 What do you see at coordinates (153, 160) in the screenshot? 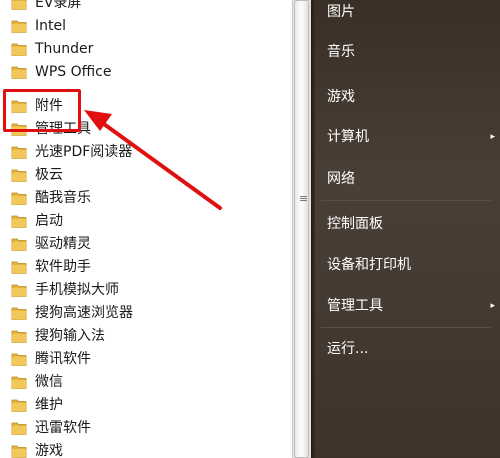
I see `annotation-arrow-icon` at bounding box center [153, 160].